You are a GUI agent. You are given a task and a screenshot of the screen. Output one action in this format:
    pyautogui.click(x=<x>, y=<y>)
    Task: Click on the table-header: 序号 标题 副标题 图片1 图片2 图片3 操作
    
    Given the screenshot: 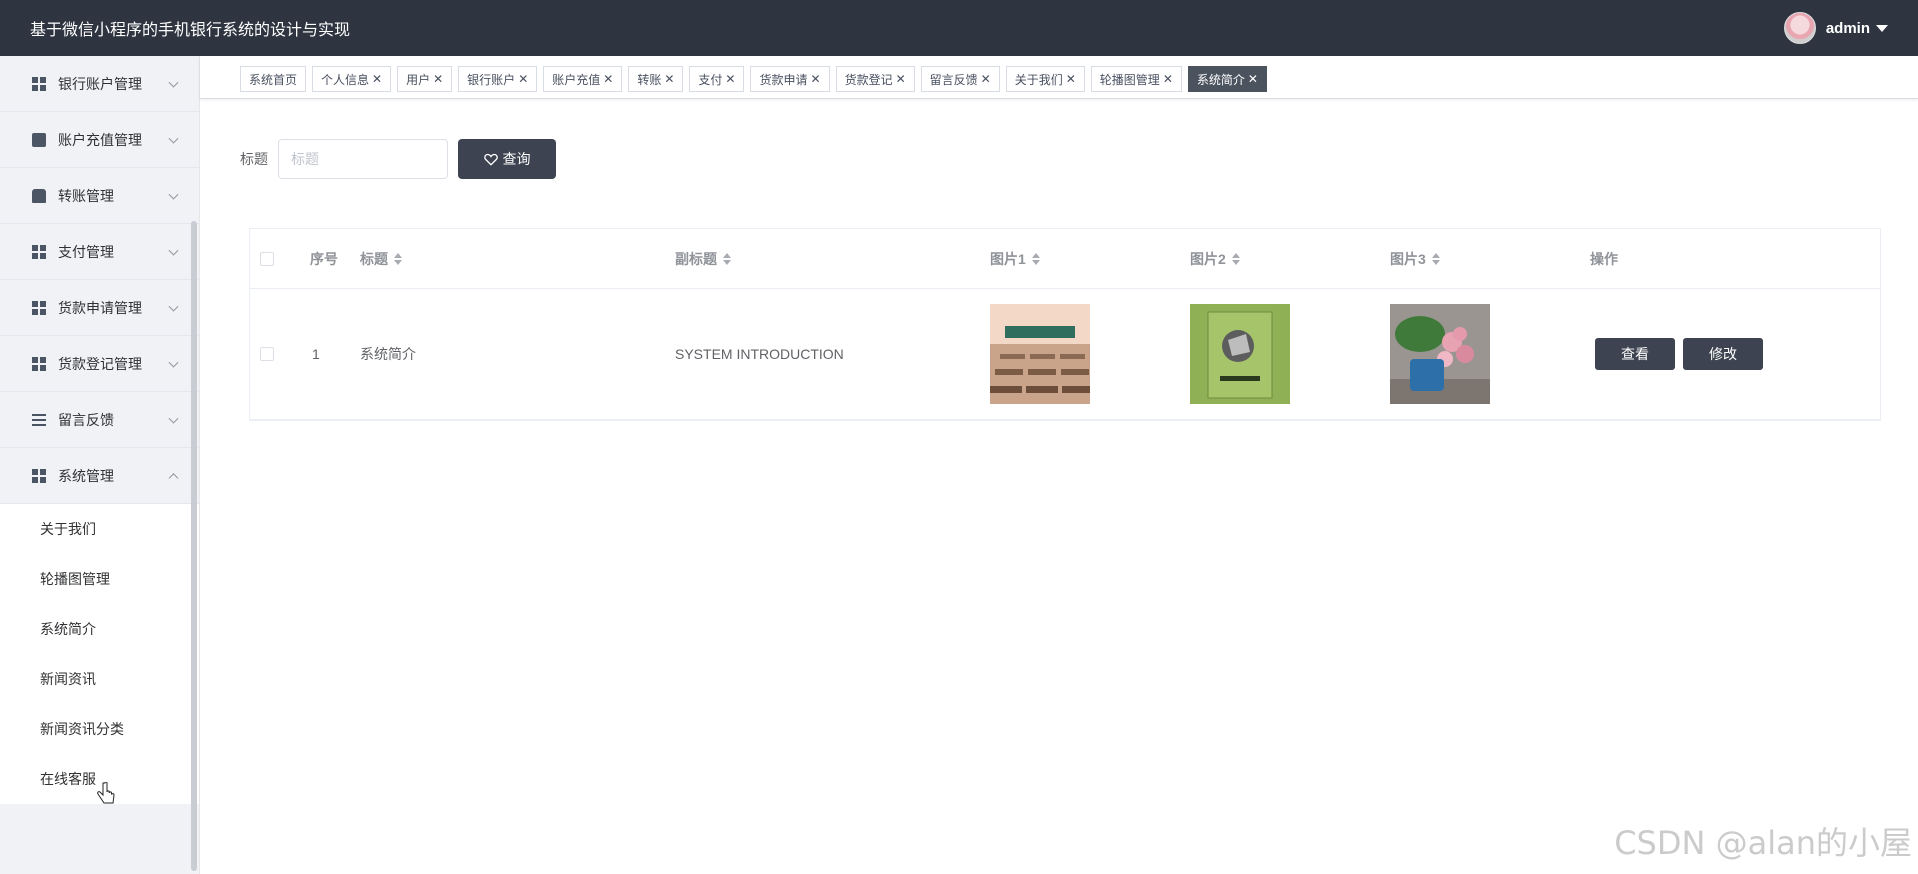 What is the action you would take?
    pyautogui.click(x=1065, y=259)
    